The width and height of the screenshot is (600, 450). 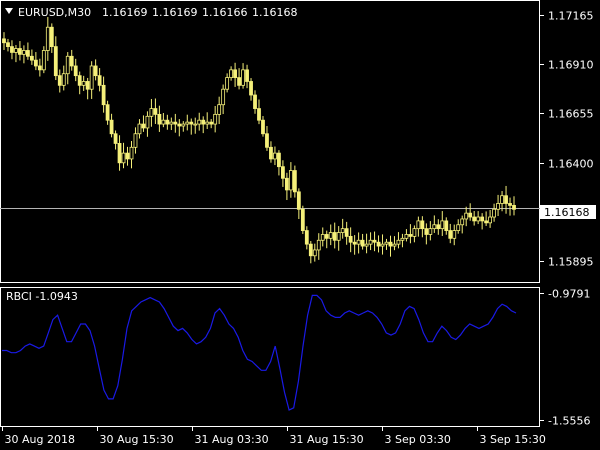 What do you see at coordinates (9, 11) in the screenshot?
I see `dropdown-triangle-icon` at bounding box center [9, 11].